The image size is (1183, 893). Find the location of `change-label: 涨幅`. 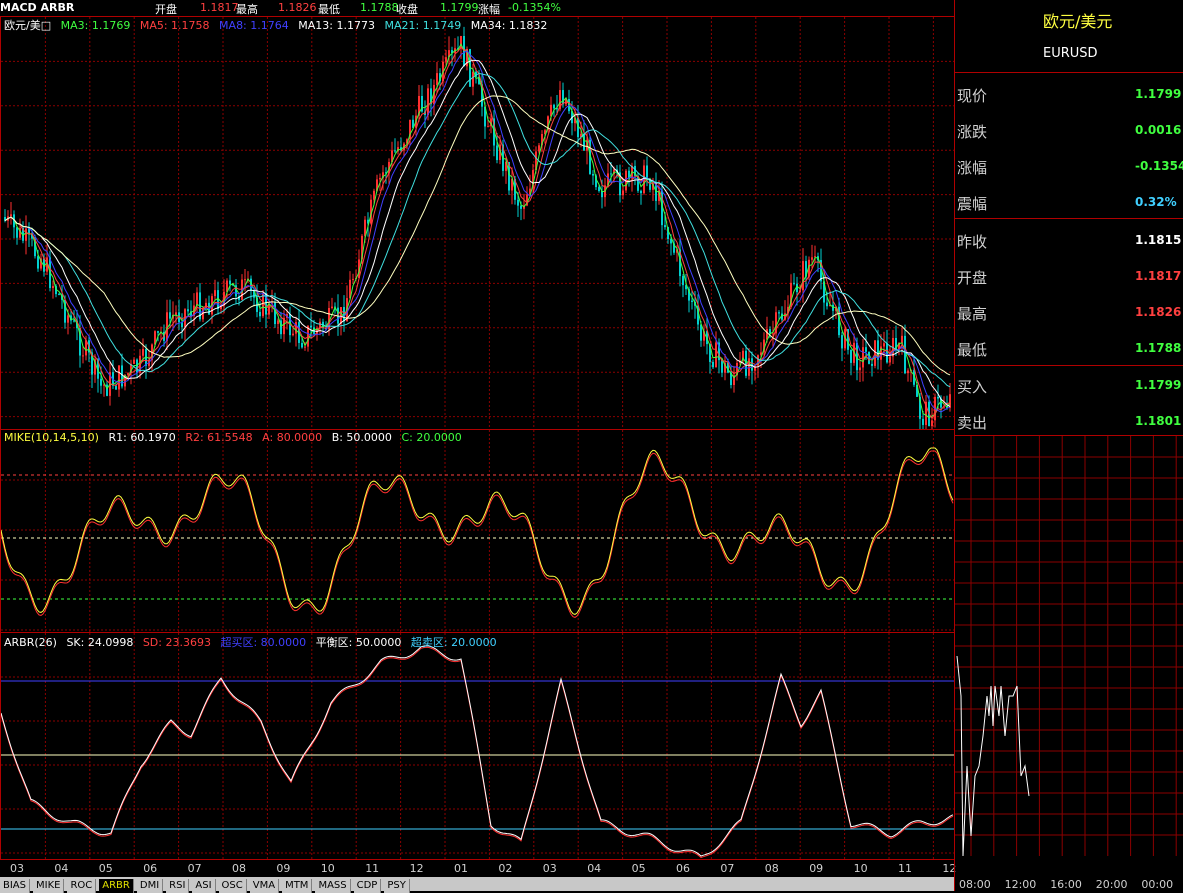

change-label: 涨幅 is located at coordinates (489, 9).